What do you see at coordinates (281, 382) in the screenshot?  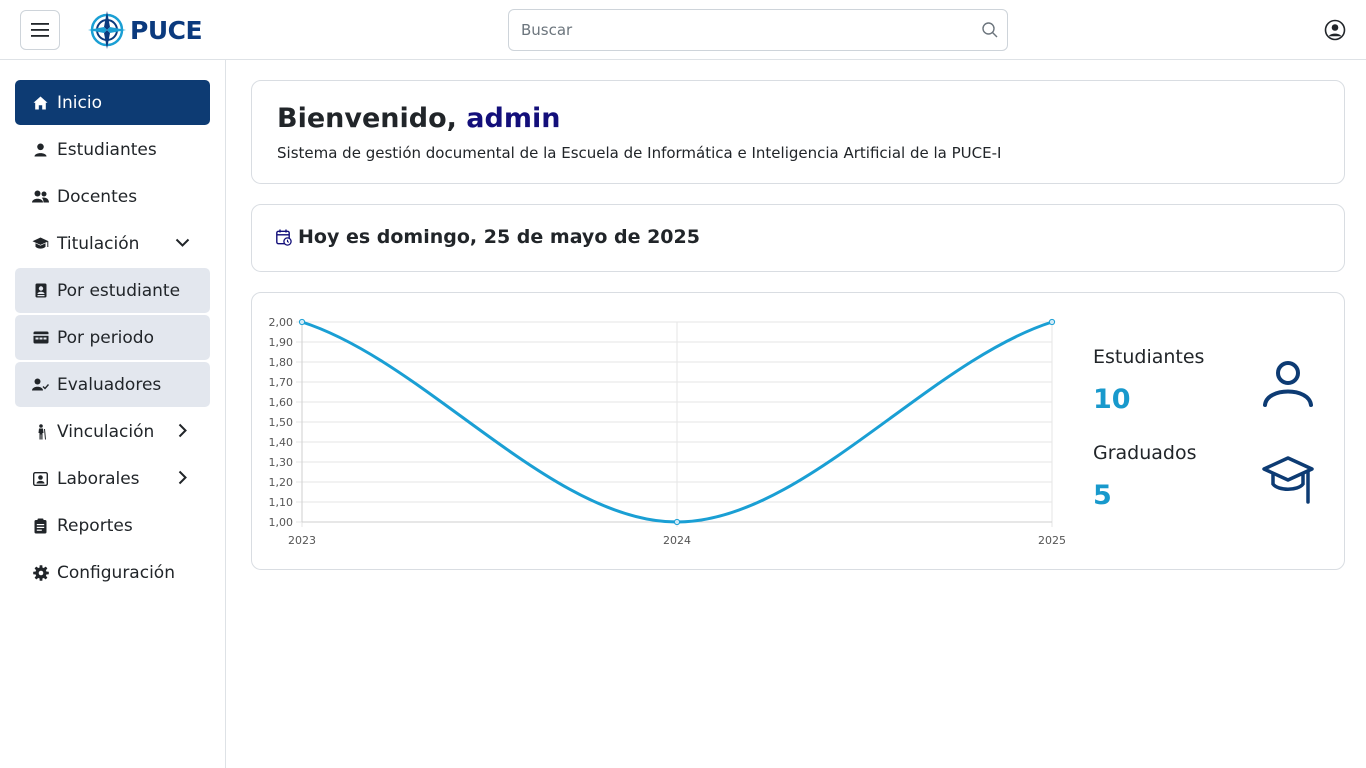 I see `y-tick-label: 1,70` at bounding box center [281, 382].